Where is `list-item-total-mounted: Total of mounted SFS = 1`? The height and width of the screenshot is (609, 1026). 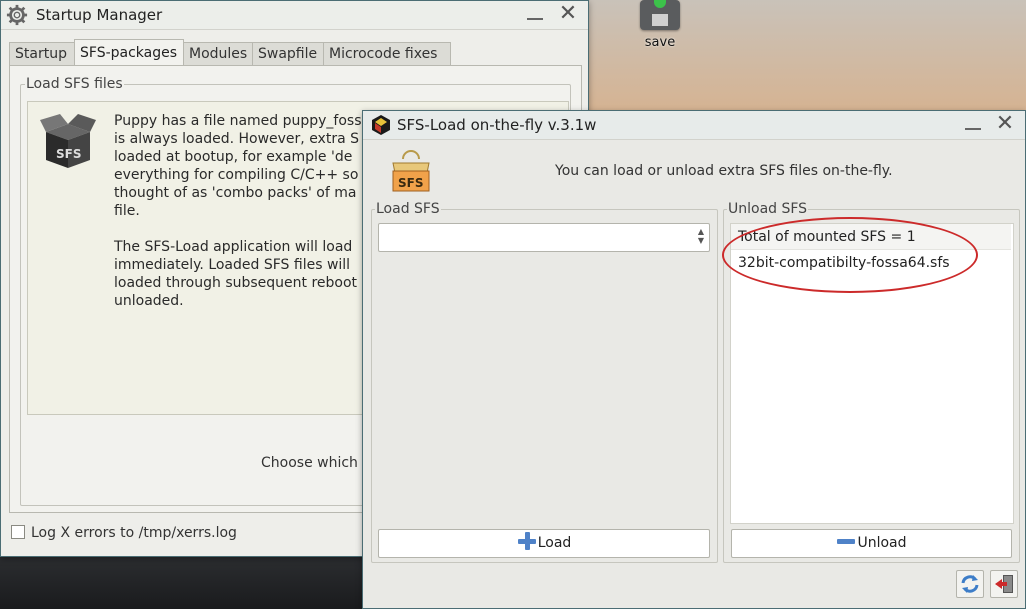 list-item-total-mounted: Total of mounted SFS = 1 is located at coordinates (871, 237).